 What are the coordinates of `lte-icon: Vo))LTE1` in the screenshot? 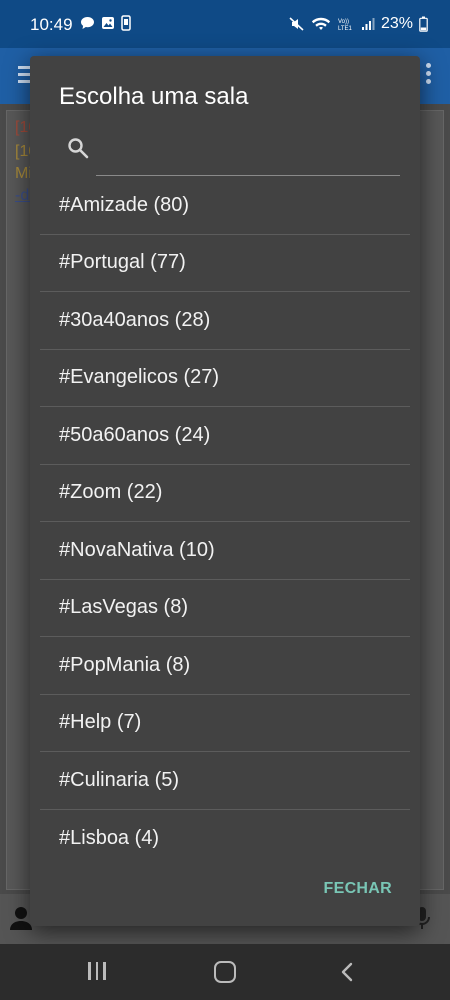 It's located at (345, 25).